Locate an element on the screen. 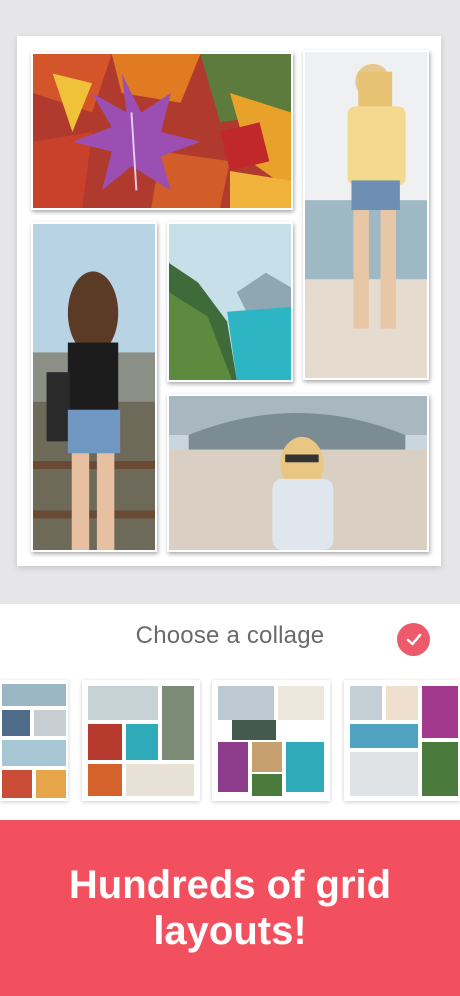 Image resolution: width=460 pixels, height=996 pixels. checkmark-icon is located at coordinates (413, 639).